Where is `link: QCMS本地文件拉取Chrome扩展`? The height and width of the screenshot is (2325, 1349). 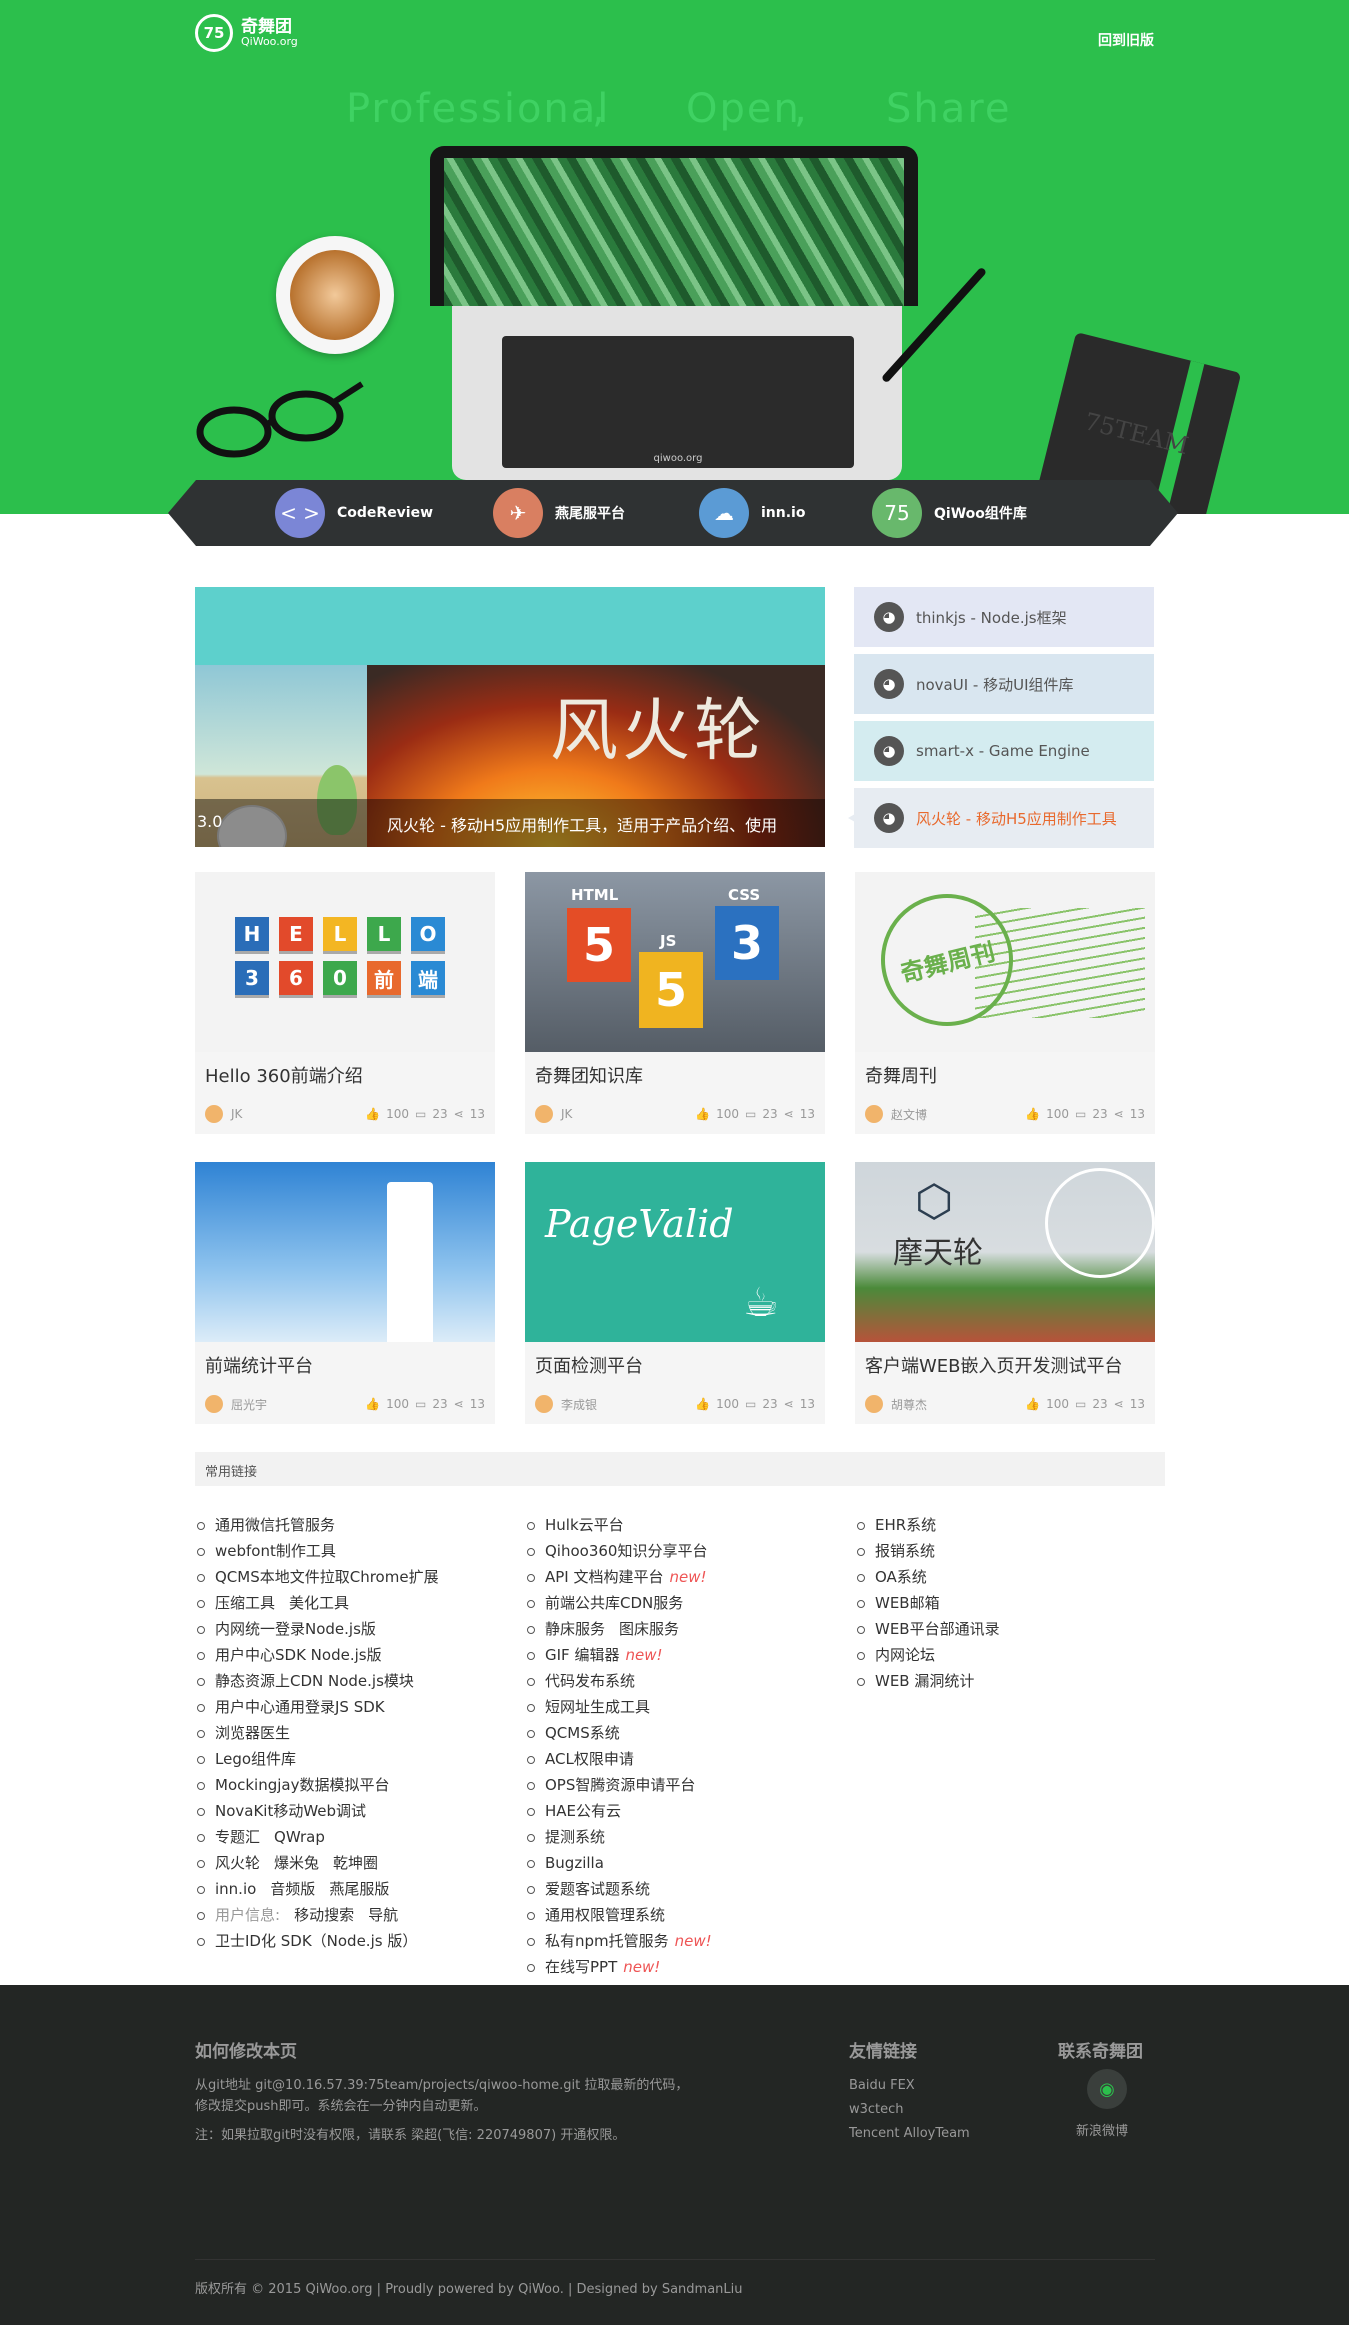 link: QCMS本地文件拉取Chrome扩展 is located at coordinates (327, 1577).